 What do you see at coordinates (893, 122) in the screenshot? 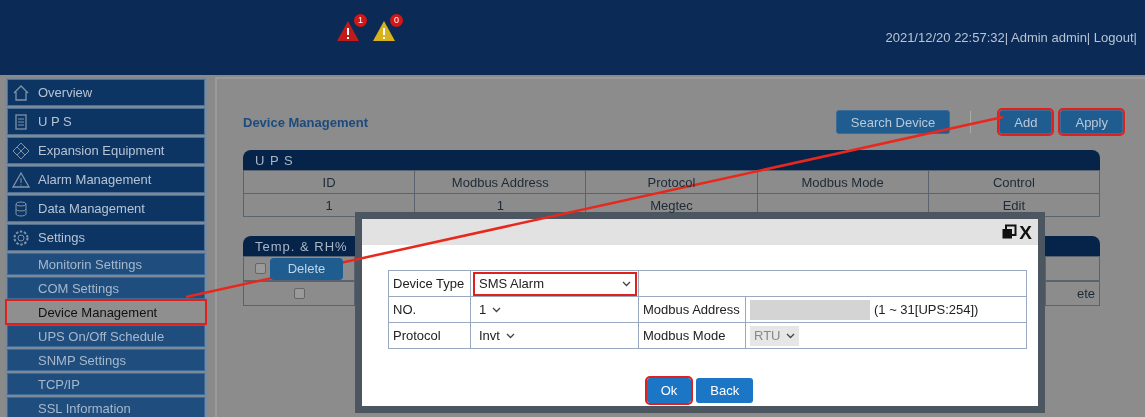
I see `toolbar-button: Search Device` at bounding box center [893, 122].